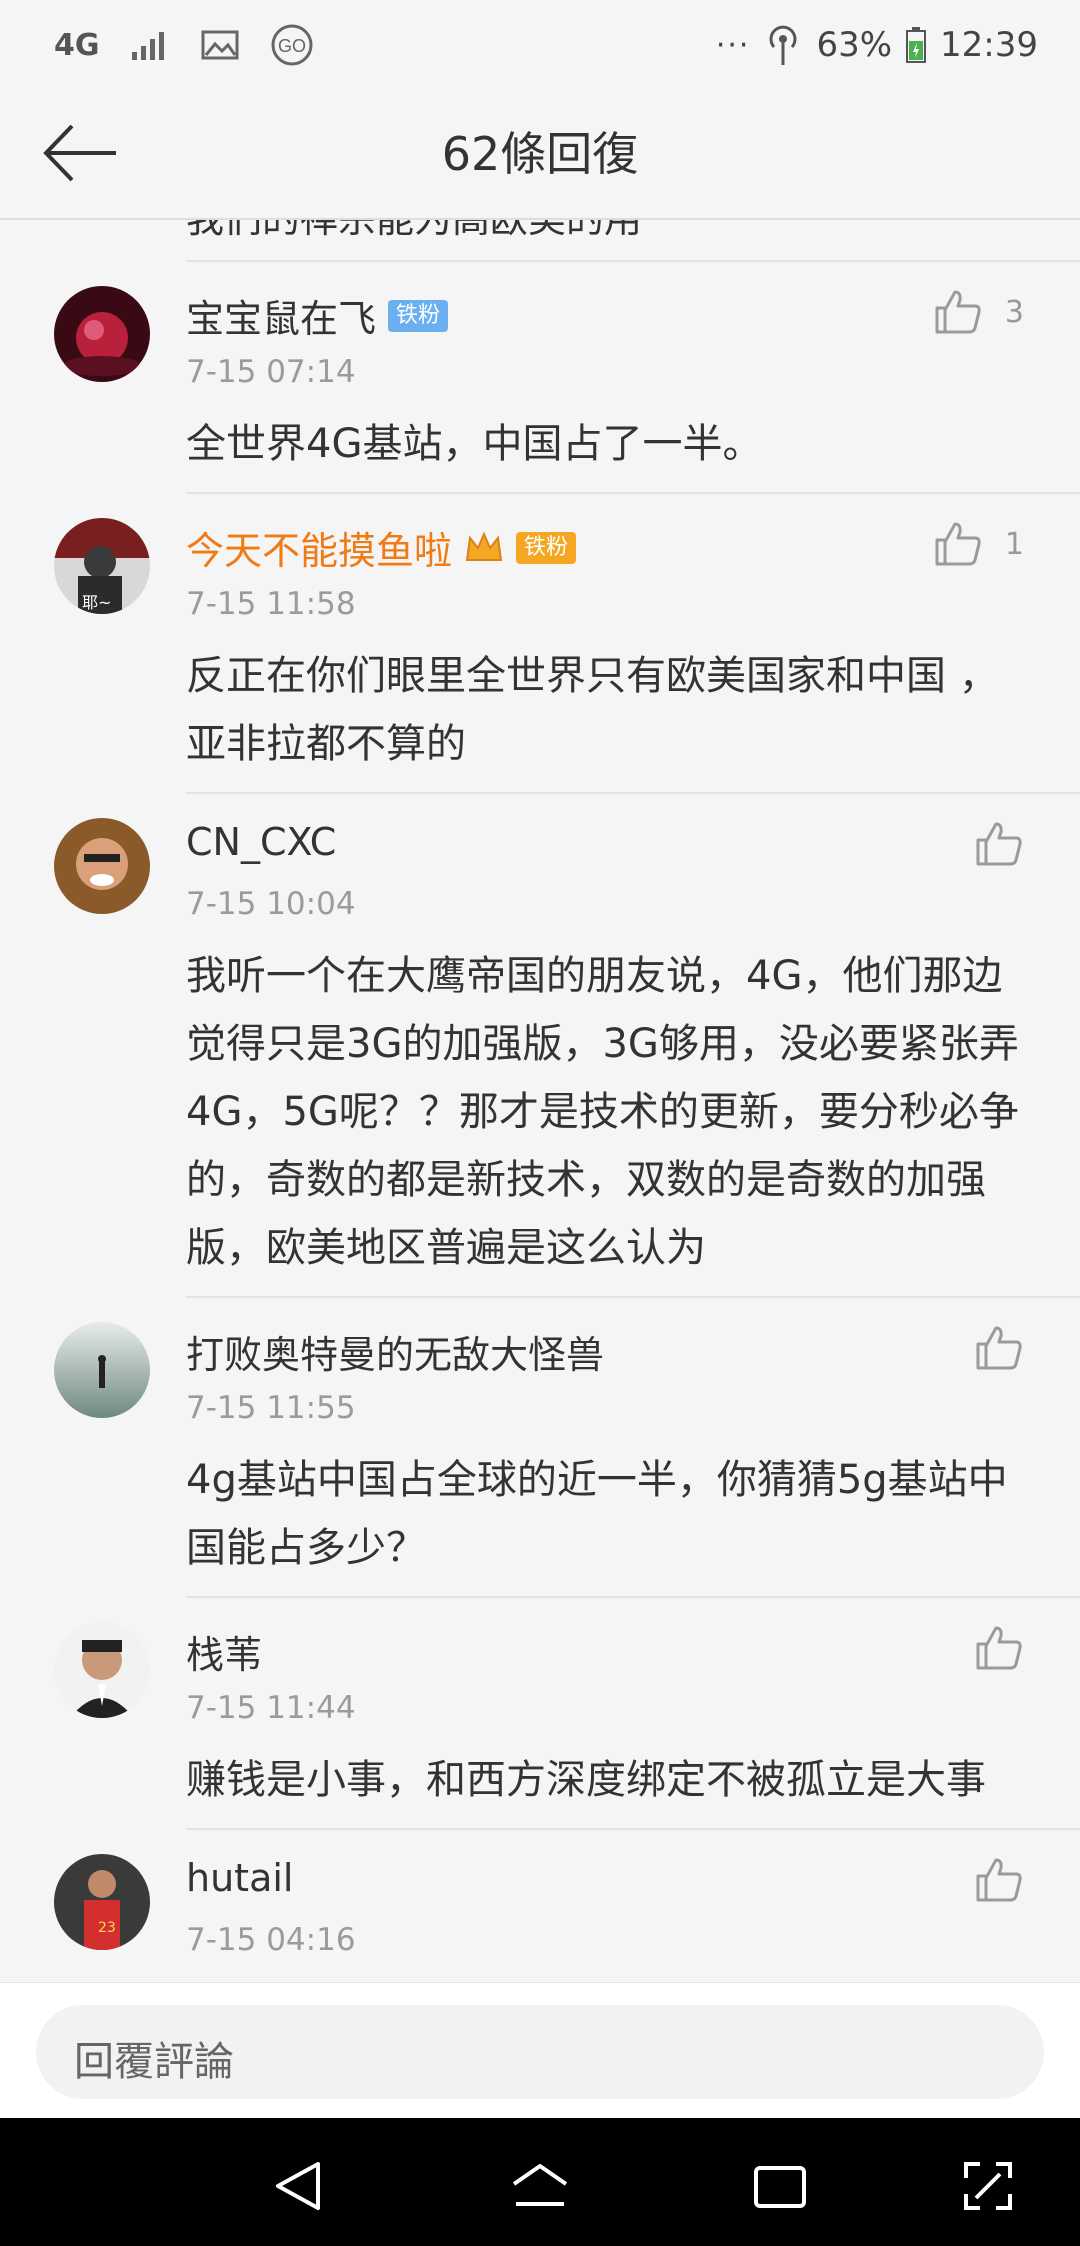  Describe the element at coordinates (484, 545) in the screenshot. I see `vip-crown-icon` at that location.